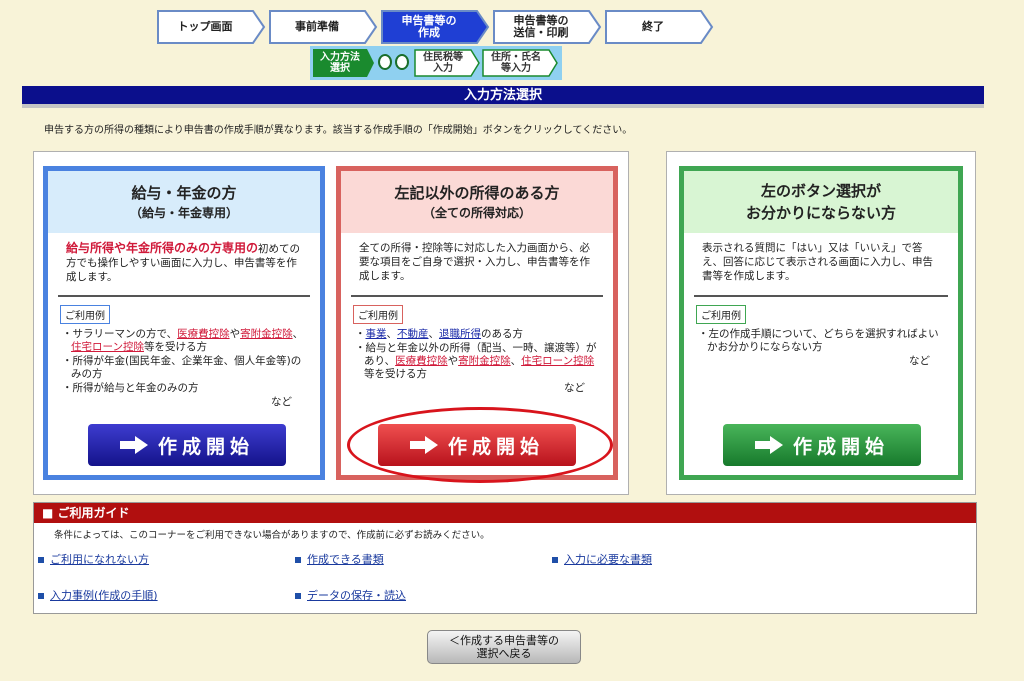  What do you see at coordinates (184, 193) in the screenshot?
I see `card-title: 給与・年金の方` at bounding box center [184, 193].